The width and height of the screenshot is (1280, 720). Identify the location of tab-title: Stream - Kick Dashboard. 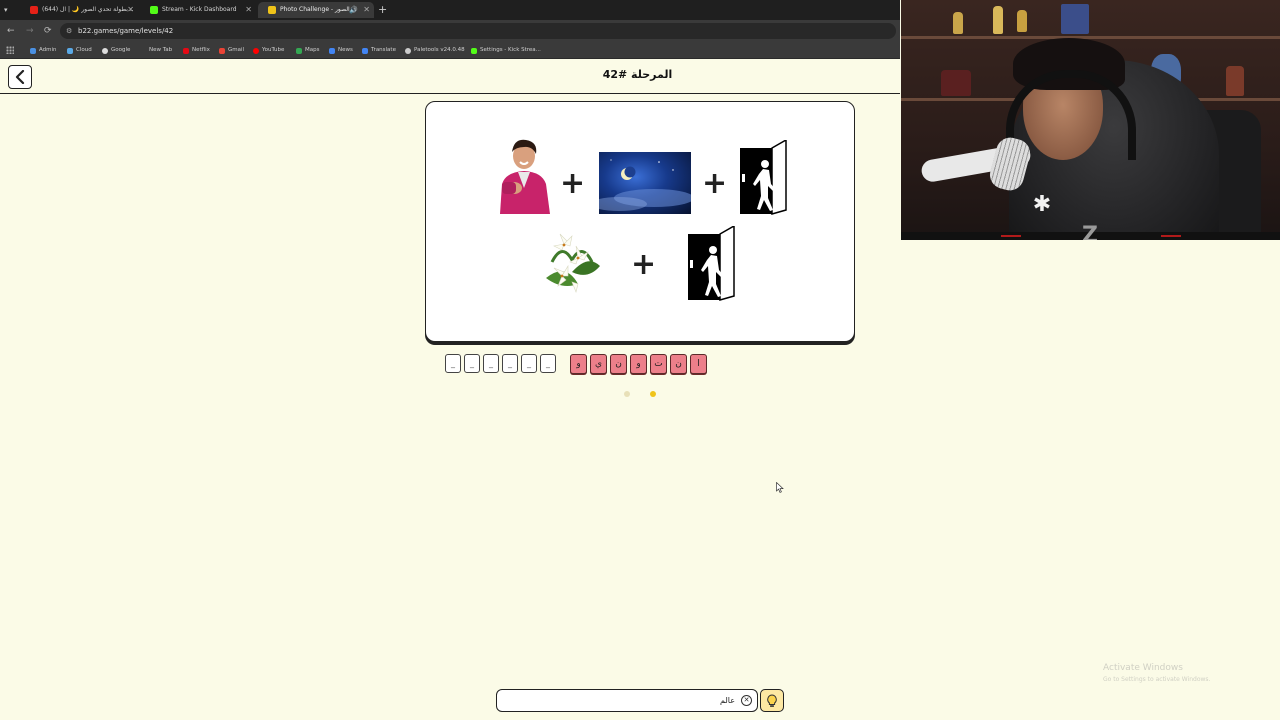
(199, 9).